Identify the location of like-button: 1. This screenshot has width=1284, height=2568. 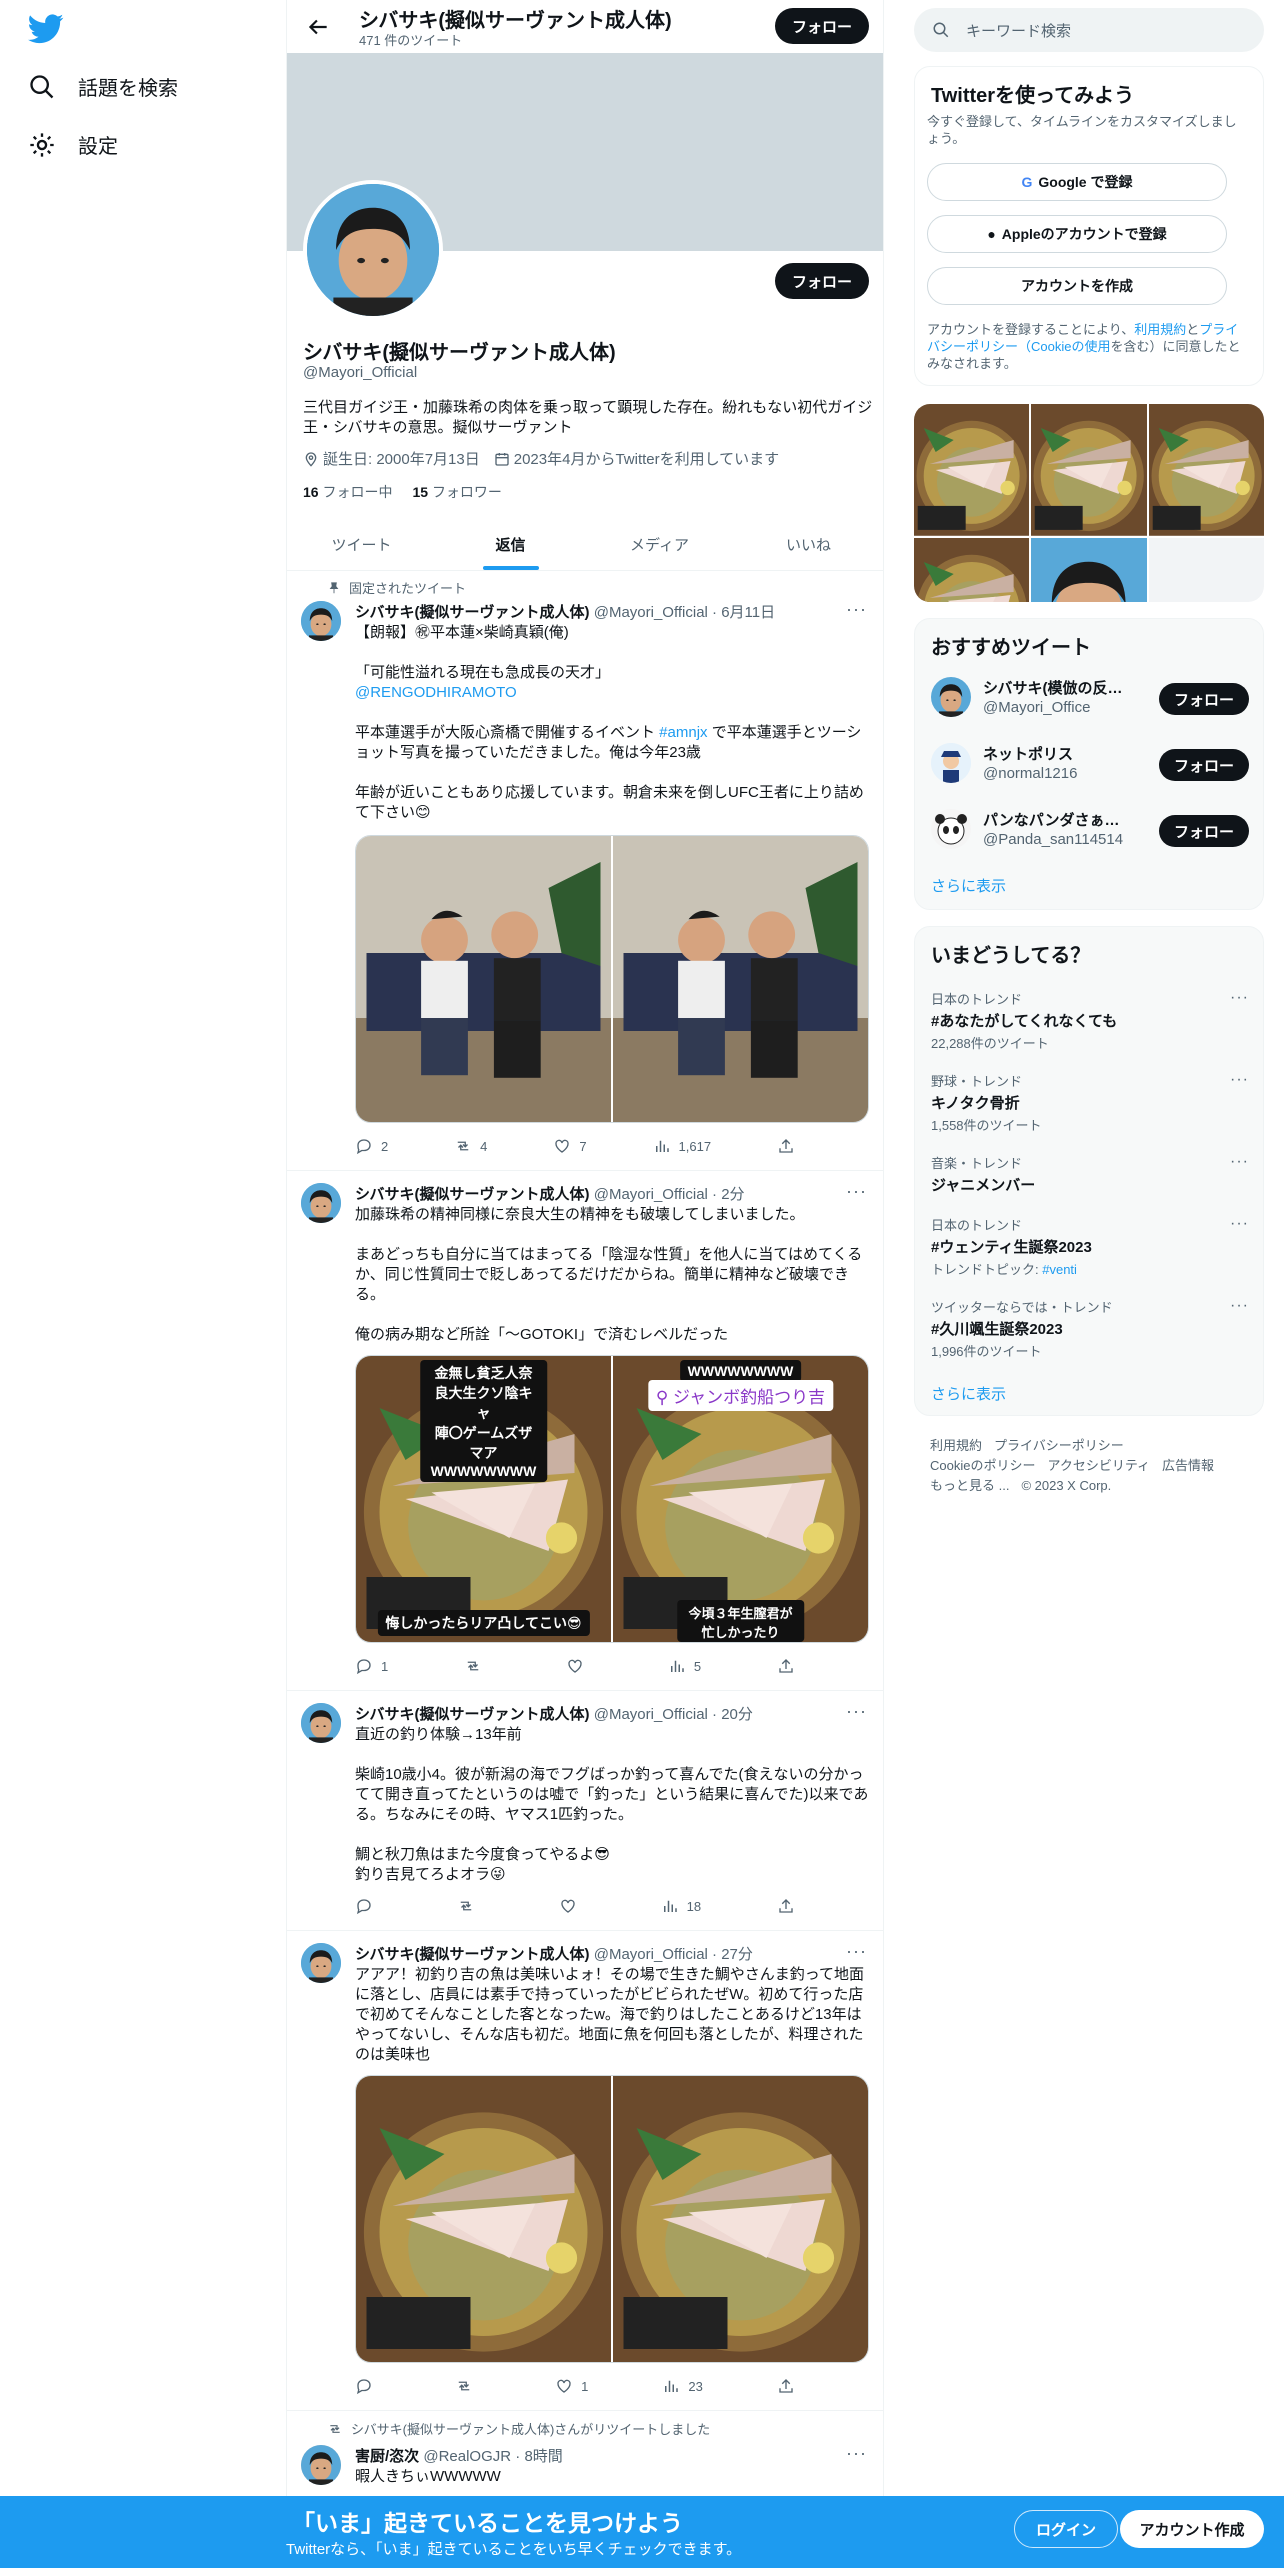
(571, 2386).